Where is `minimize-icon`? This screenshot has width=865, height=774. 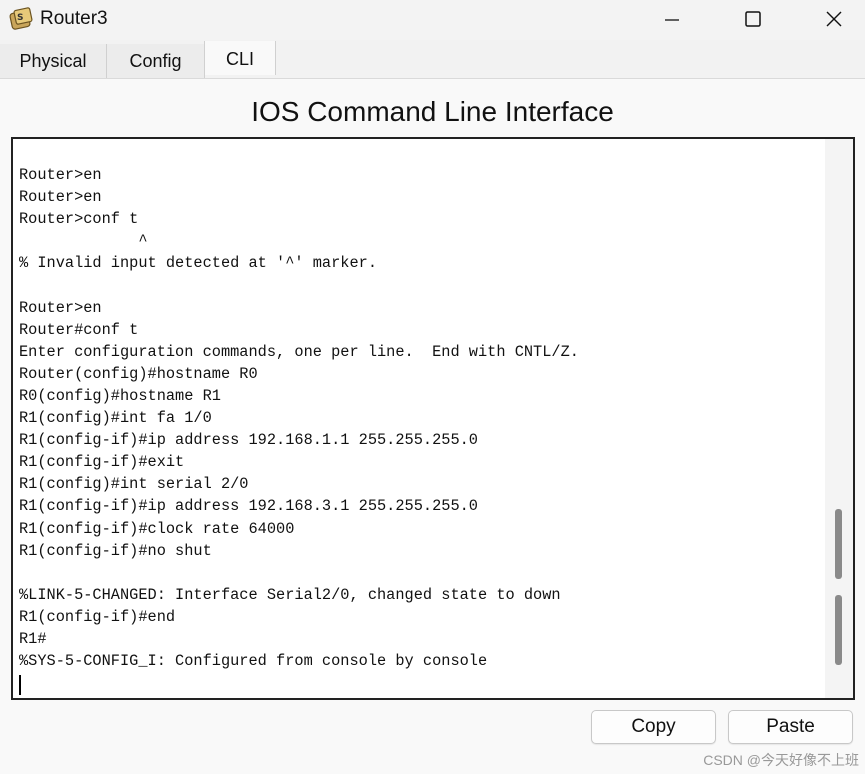 minimize-icon is located at coordinates (672, 20).